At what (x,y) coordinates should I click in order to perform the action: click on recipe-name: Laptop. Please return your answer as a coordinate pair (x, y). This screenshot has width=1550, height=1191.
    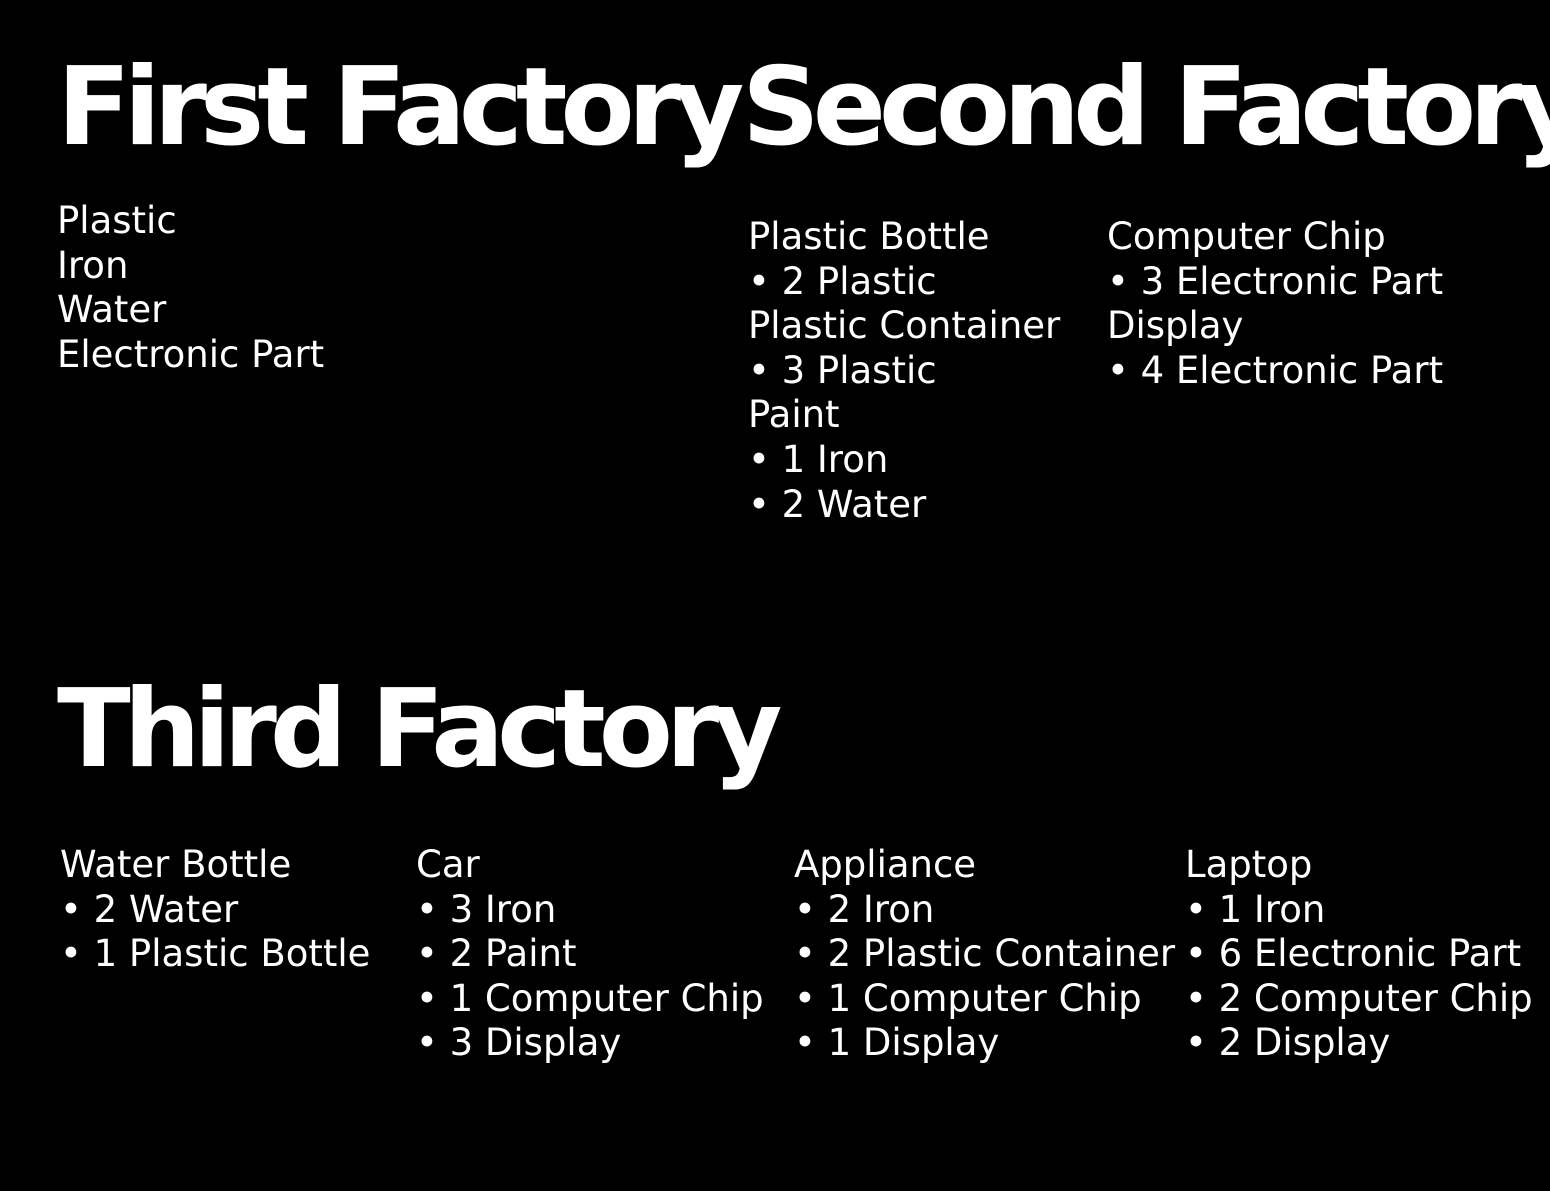
    Looking at the image, I should click on (1249, 864).